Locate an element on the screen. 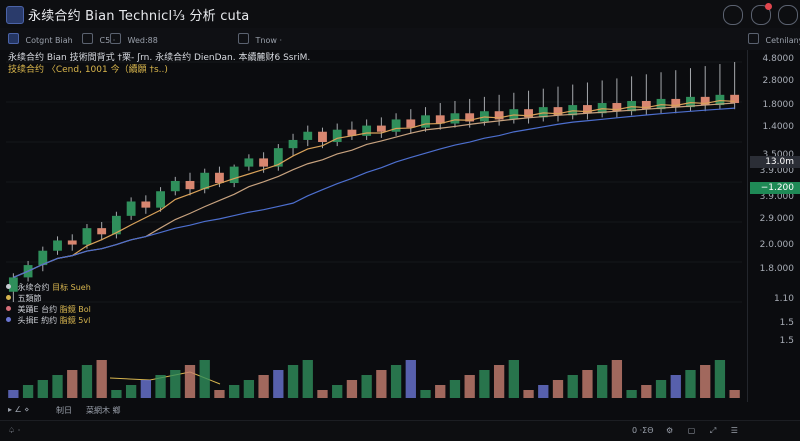 The image size is (800, 441). search-icon is located at coordinates (243, 38).